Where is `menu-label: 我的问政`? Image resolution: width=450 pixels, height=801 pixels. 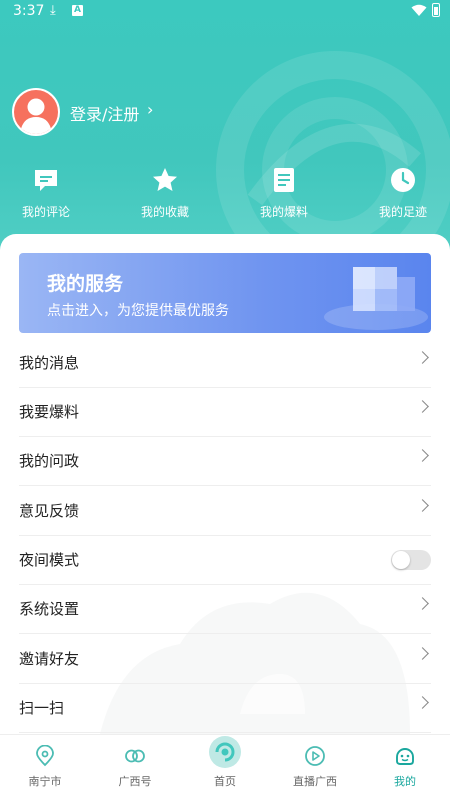
menu-label: 我的问政 is located at coordinates (49, 461).